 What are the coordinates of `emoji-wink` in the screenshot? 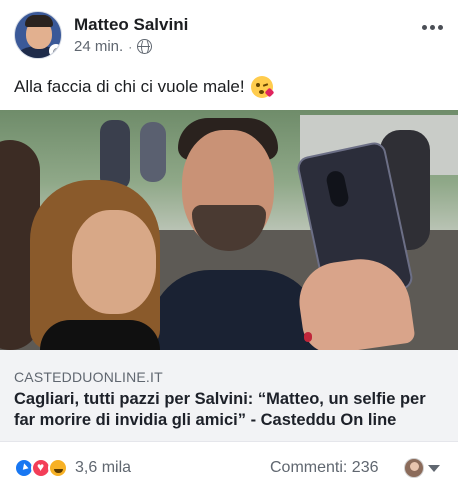 It's located at (265, 85).